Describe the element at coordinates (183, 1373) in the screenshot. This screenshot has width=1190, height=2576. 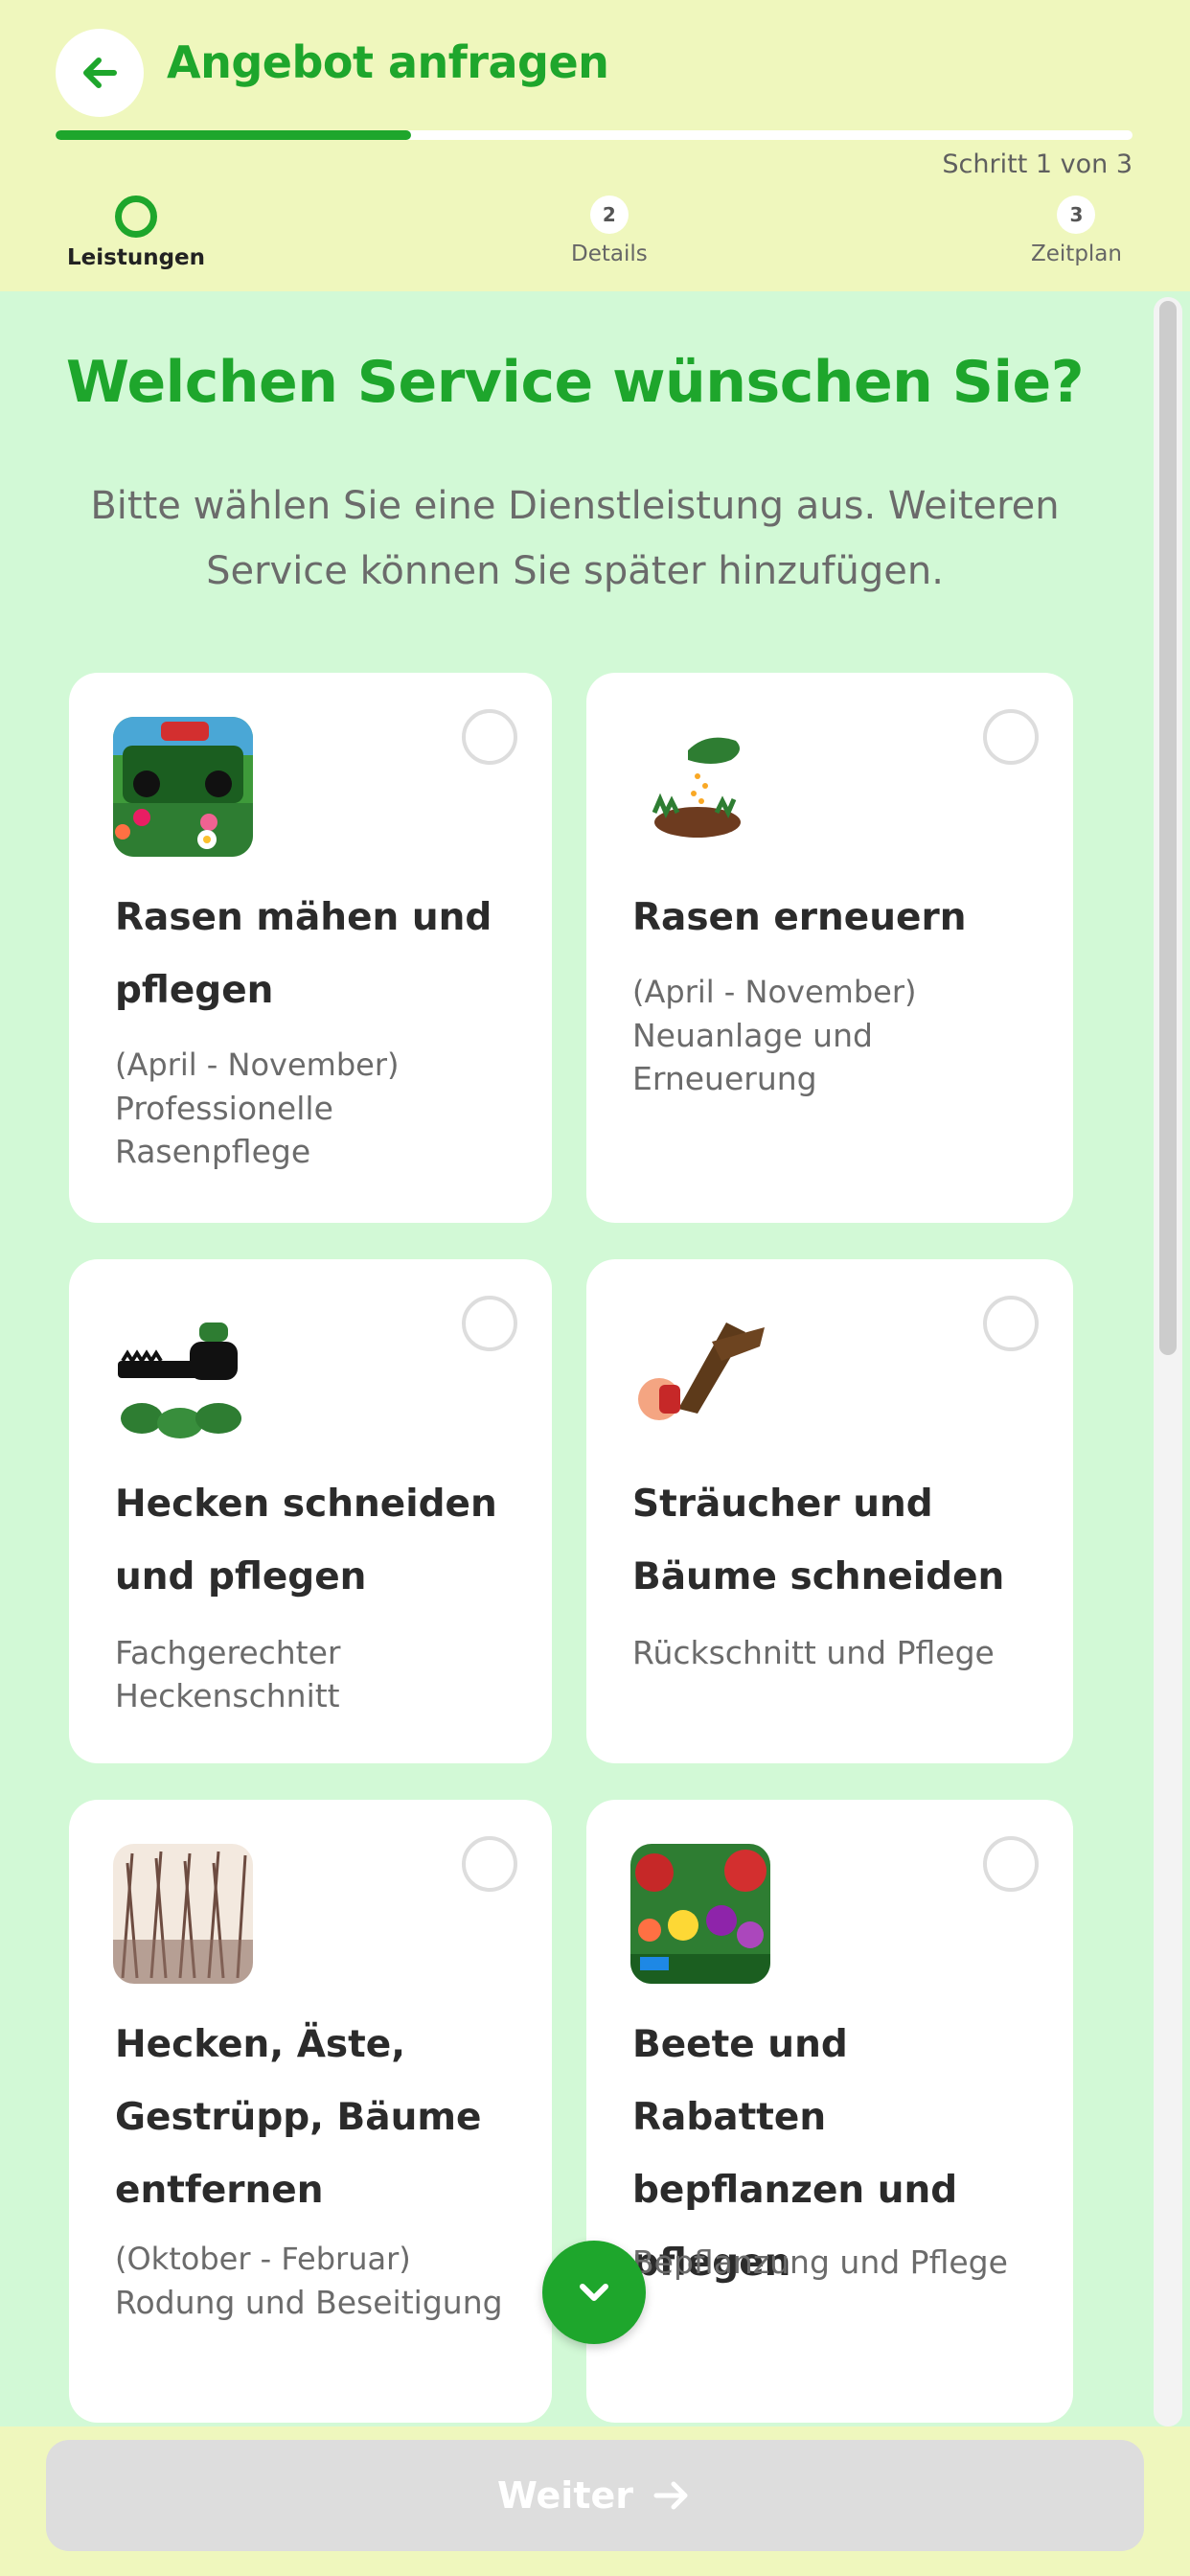
I see `hedge-trimmer-icon` at that location.